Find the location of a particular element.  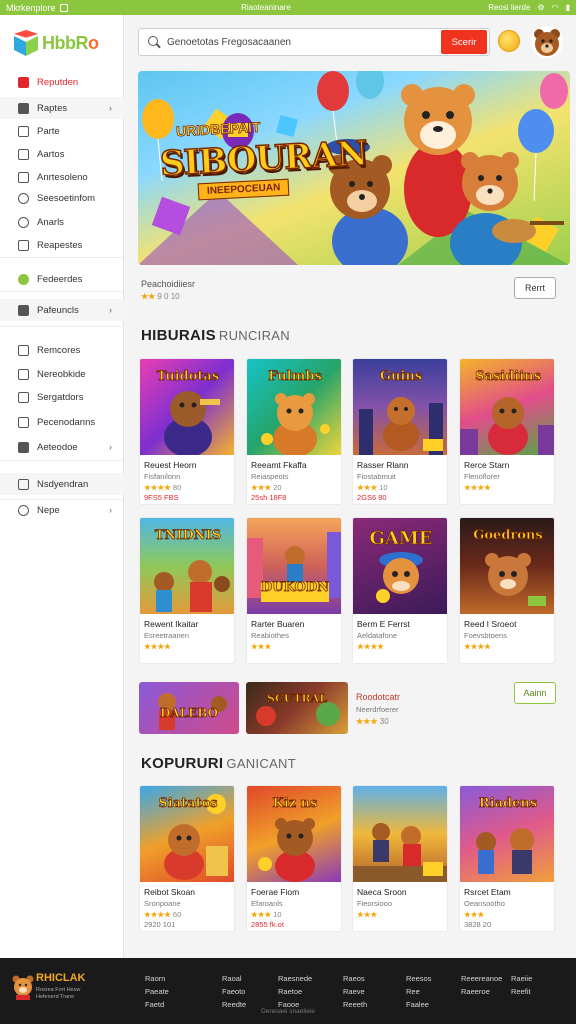

sidebar-item-label: Fedeerdes is located at coordinates (60, 279).